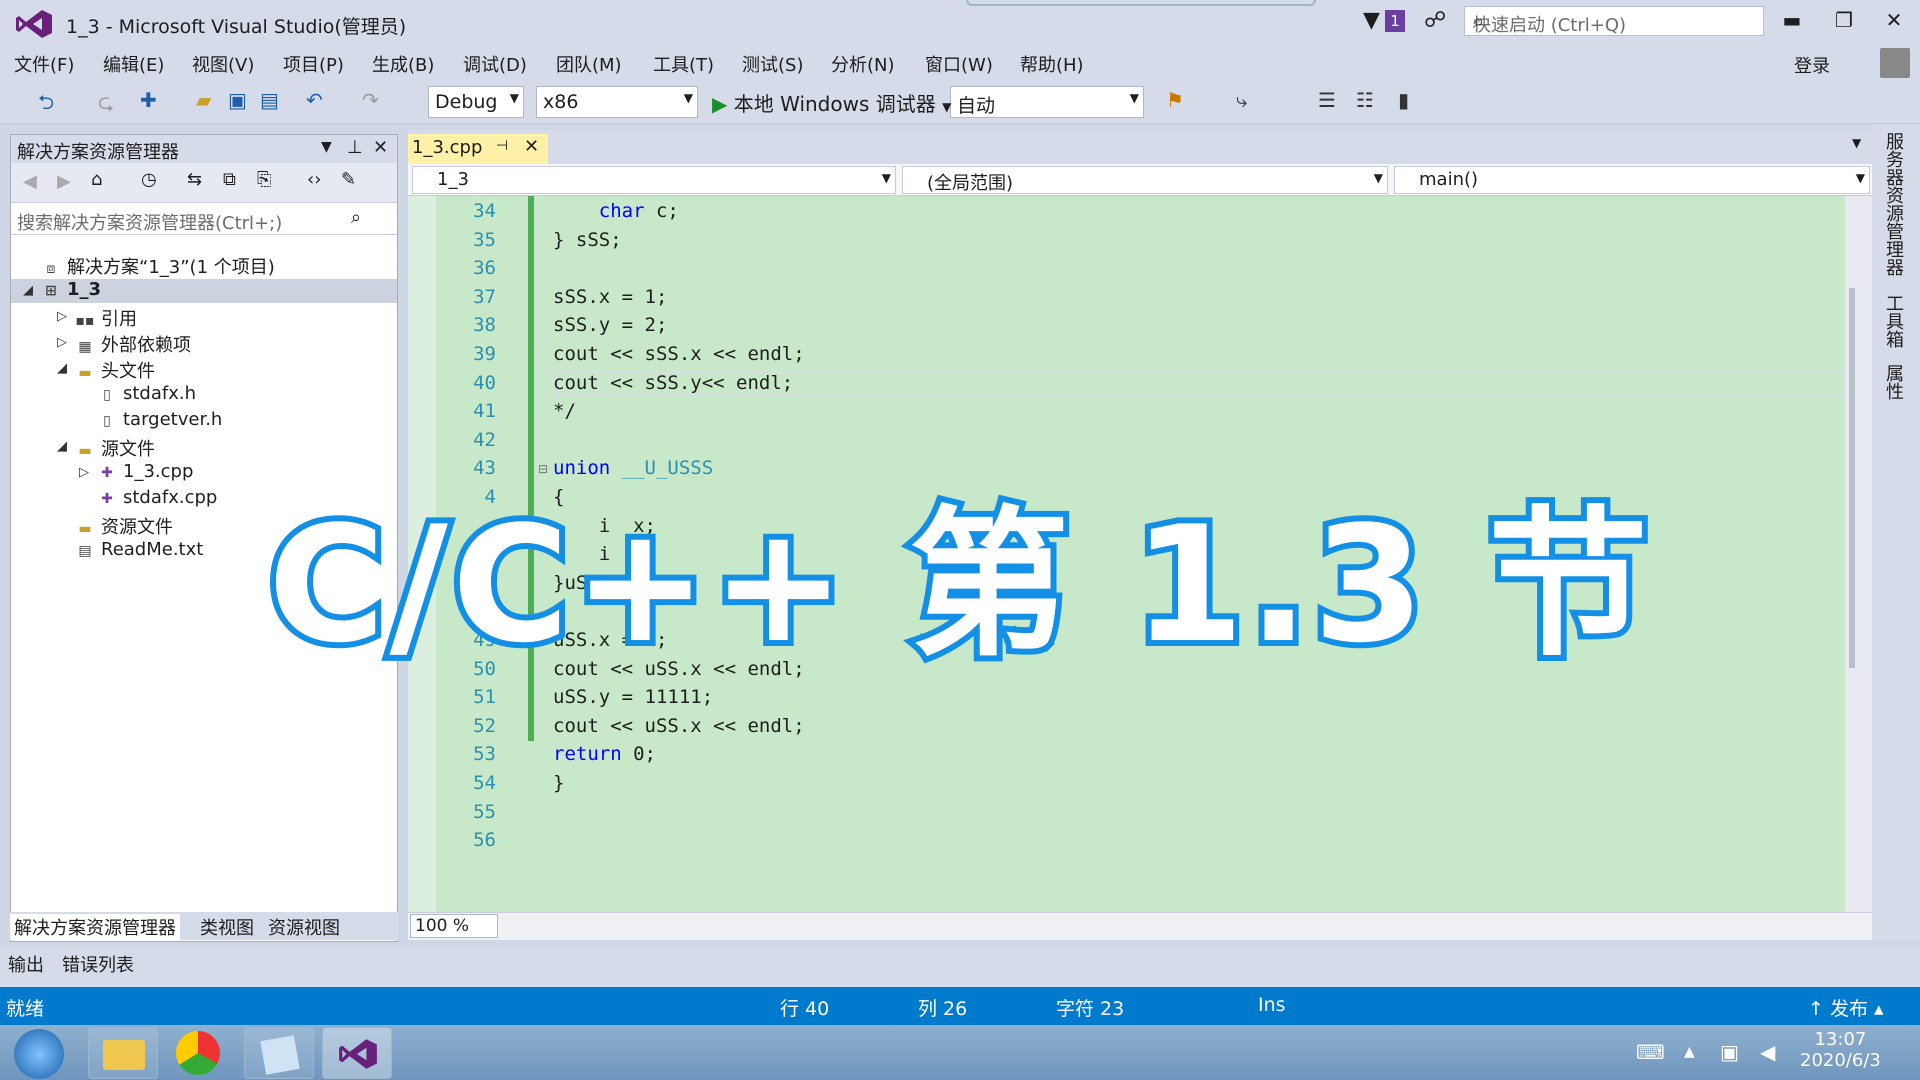 The width and height of the screenshot is (1920, 1080). Describe the element at coordinates (1844, 20) in the screenshot. I see `restore-button: ❐` at that location.